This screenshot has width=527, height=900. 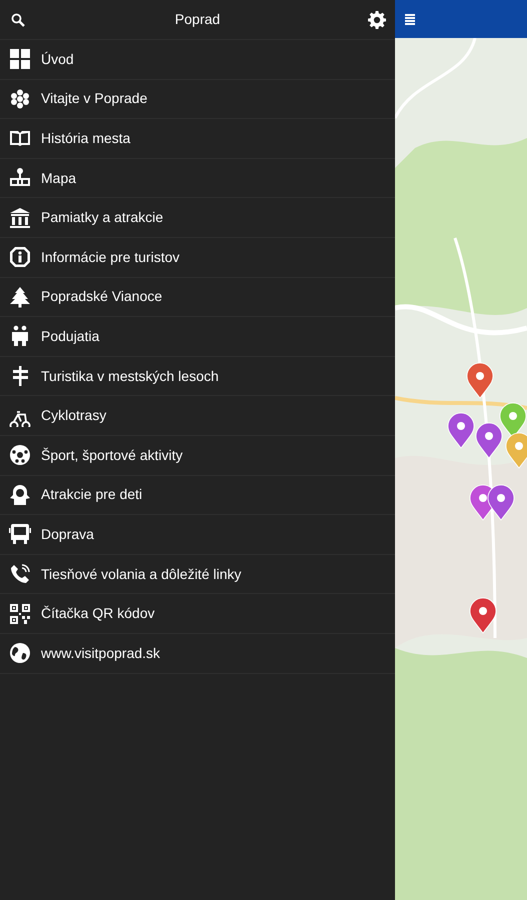 I want to click on search-icon, so click(x=18, y=19).